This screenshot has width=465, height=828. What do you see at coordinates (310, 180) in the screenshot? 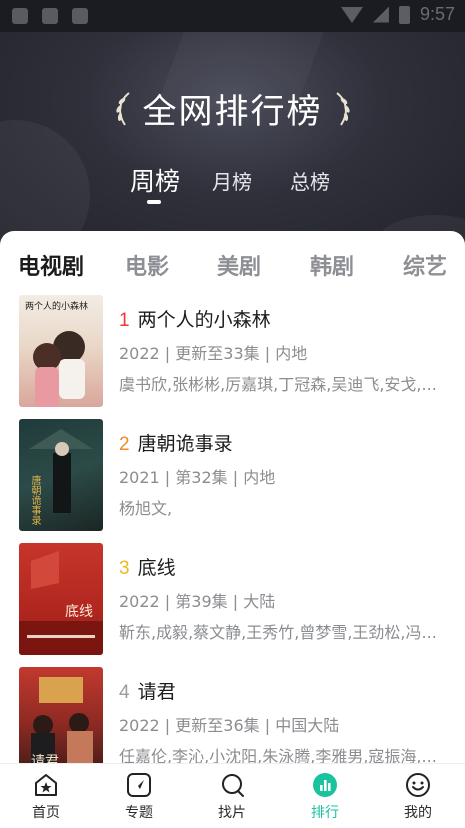
I see `tab-all-time: 总榜` at bounding box center [310, 180].